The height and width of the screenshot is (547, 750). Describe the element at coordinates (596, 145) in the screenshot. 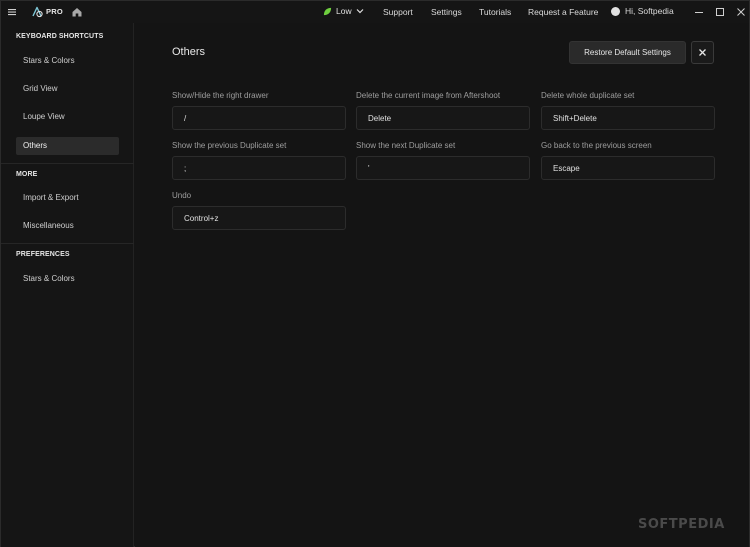

I see `shortcut-label: Go back to the previous screen` at that location.